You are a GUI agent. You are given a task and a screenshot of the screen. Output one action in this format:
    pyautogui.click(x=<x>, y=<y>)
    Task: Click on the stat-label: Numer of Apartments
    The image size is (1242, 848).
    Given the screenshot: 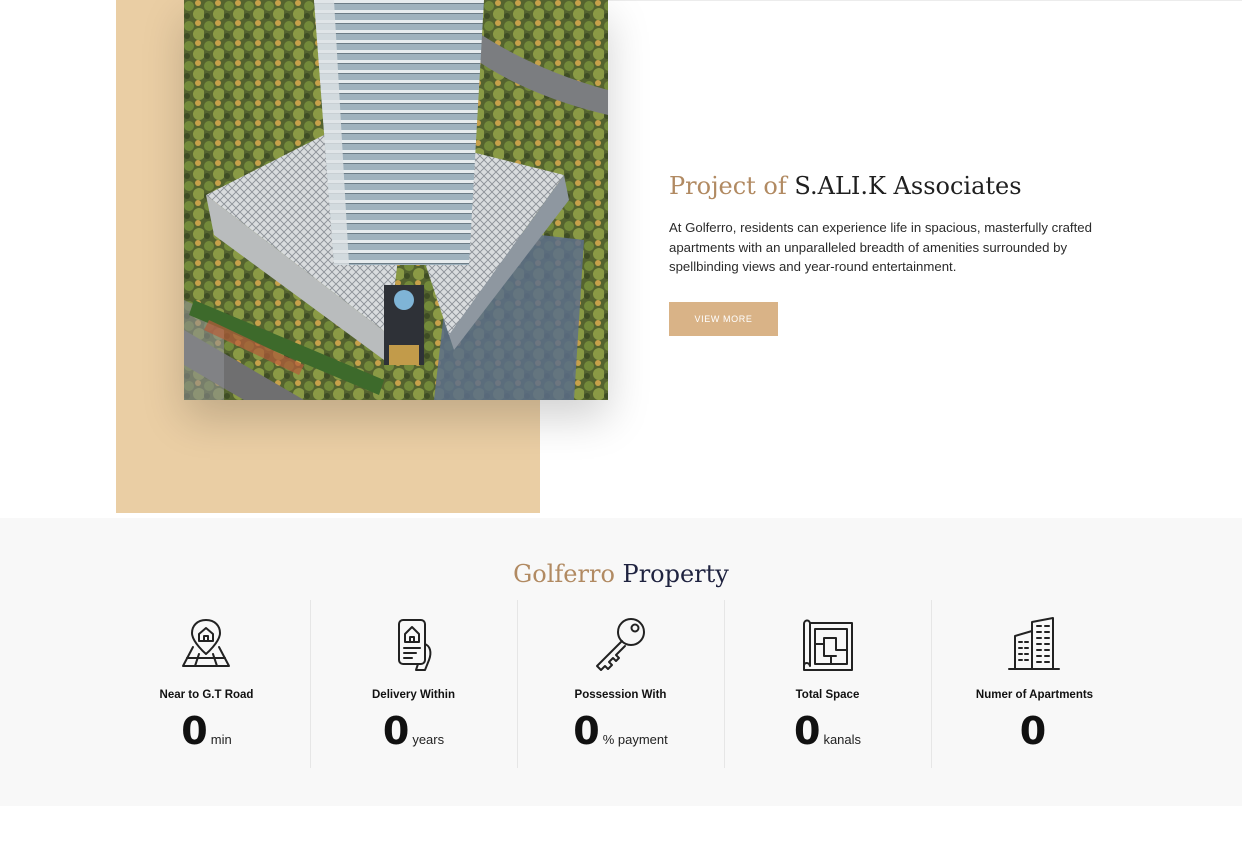 What is the action you would take?
    pyautogui.click(x=1034, y=695)
    